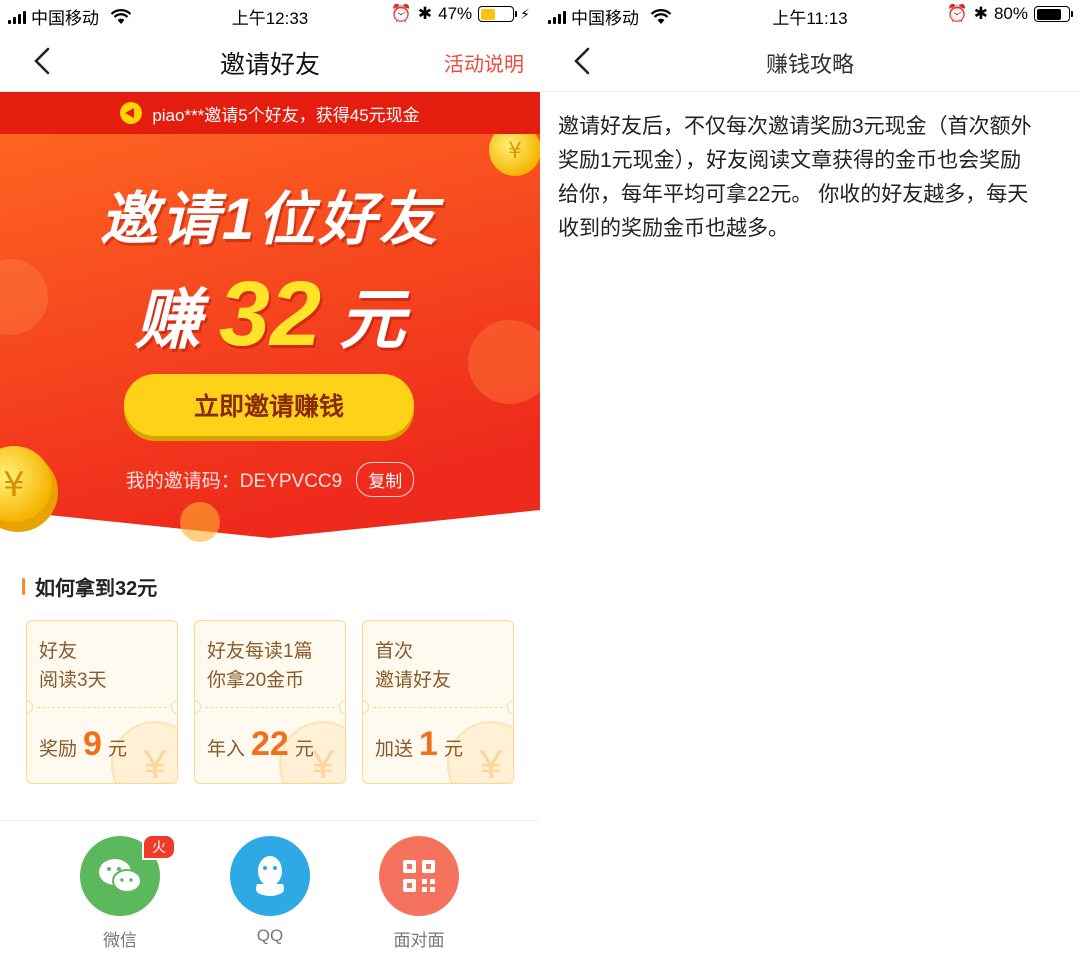 The height and width of the screenshot is (960, 1080). What do you see at coordinates (419, 940) in the screenshot?
I see `share-label: 面对面` at bounding box center [419, 940].